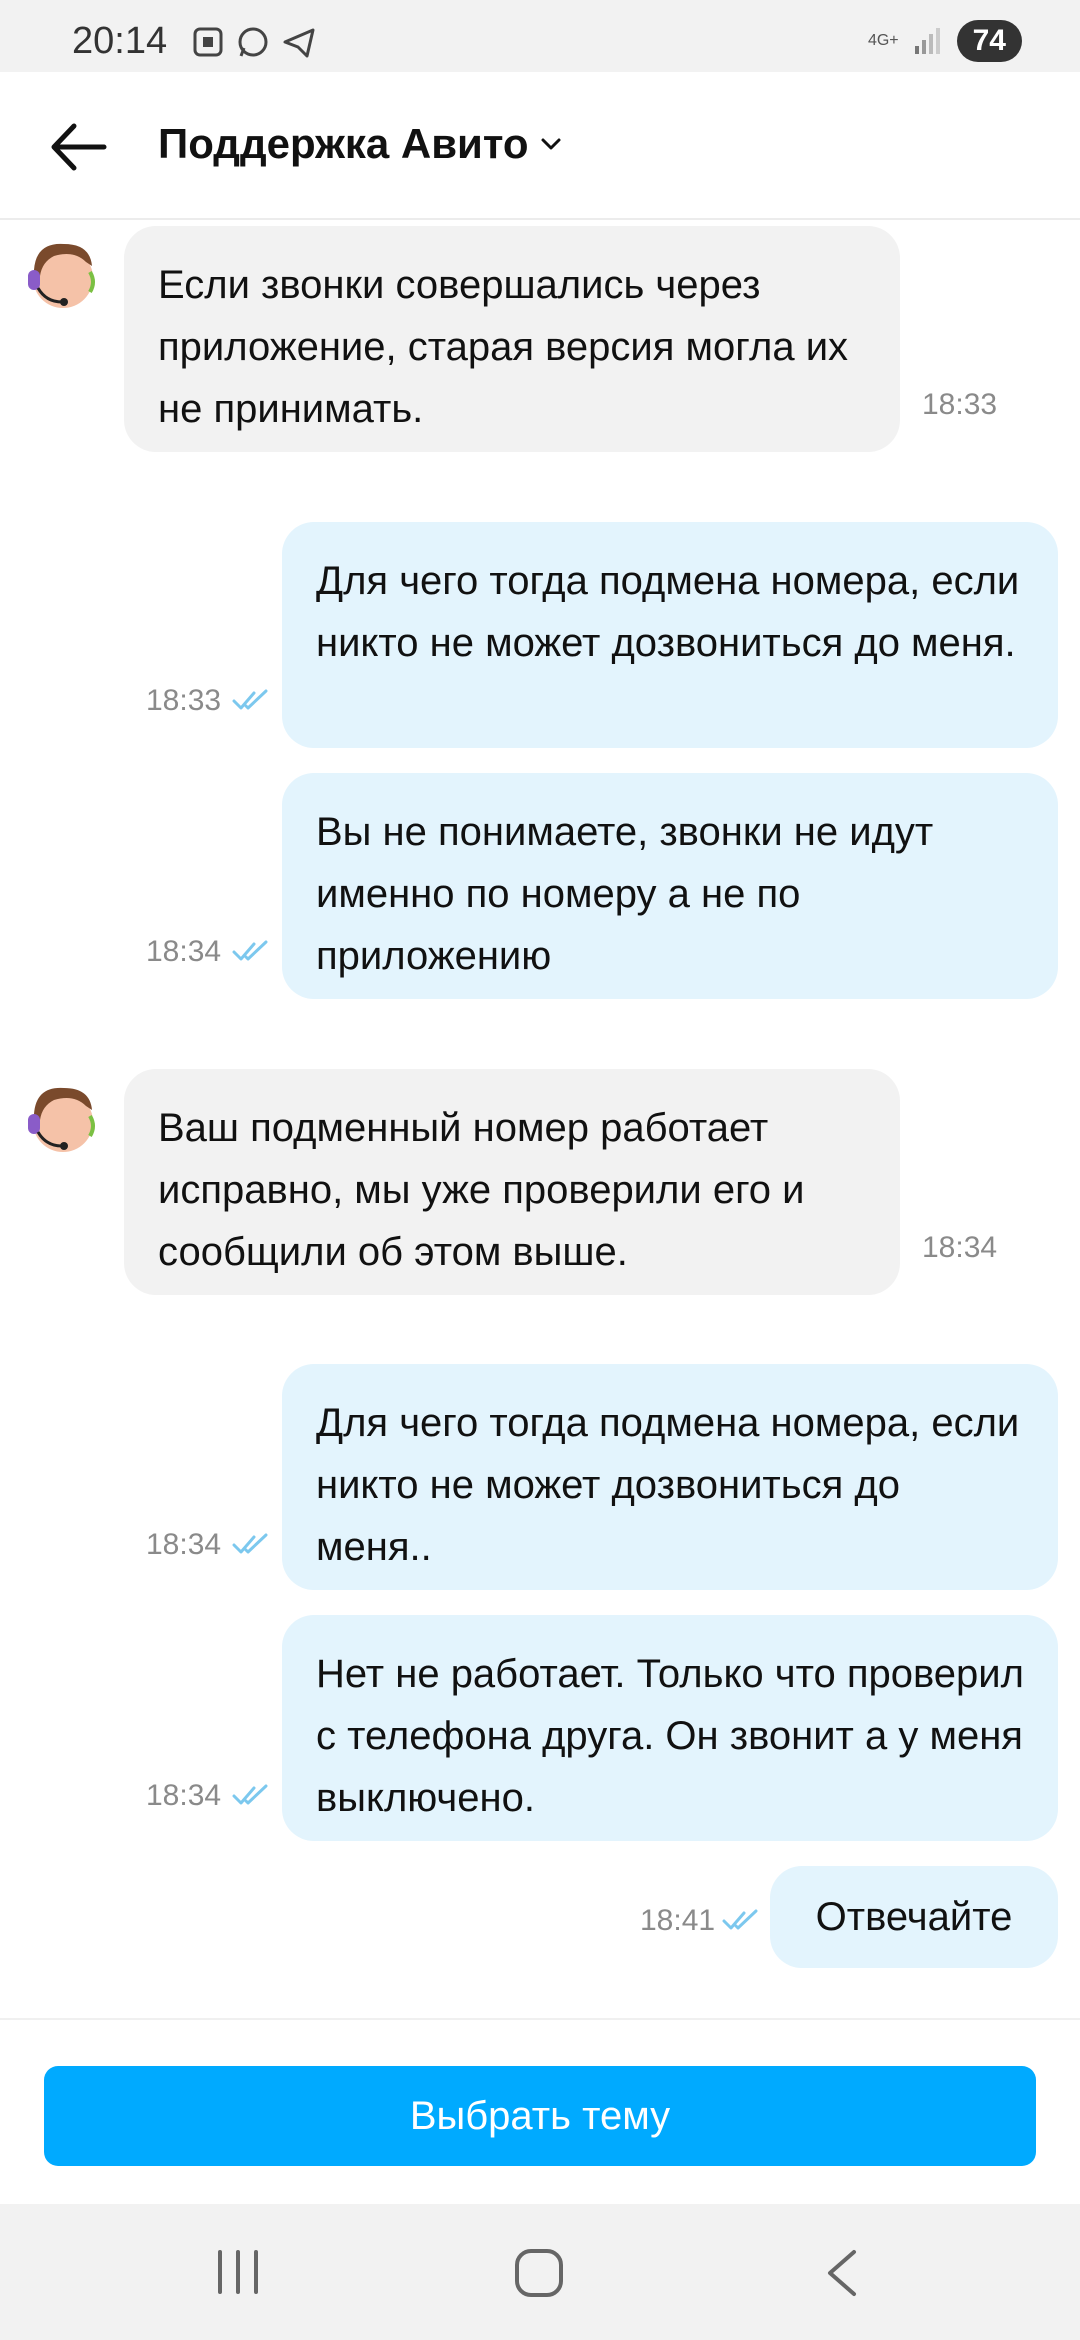 This screenshot has width=1080, height=2340. I want to click on notification-icons, so click(254, 43).